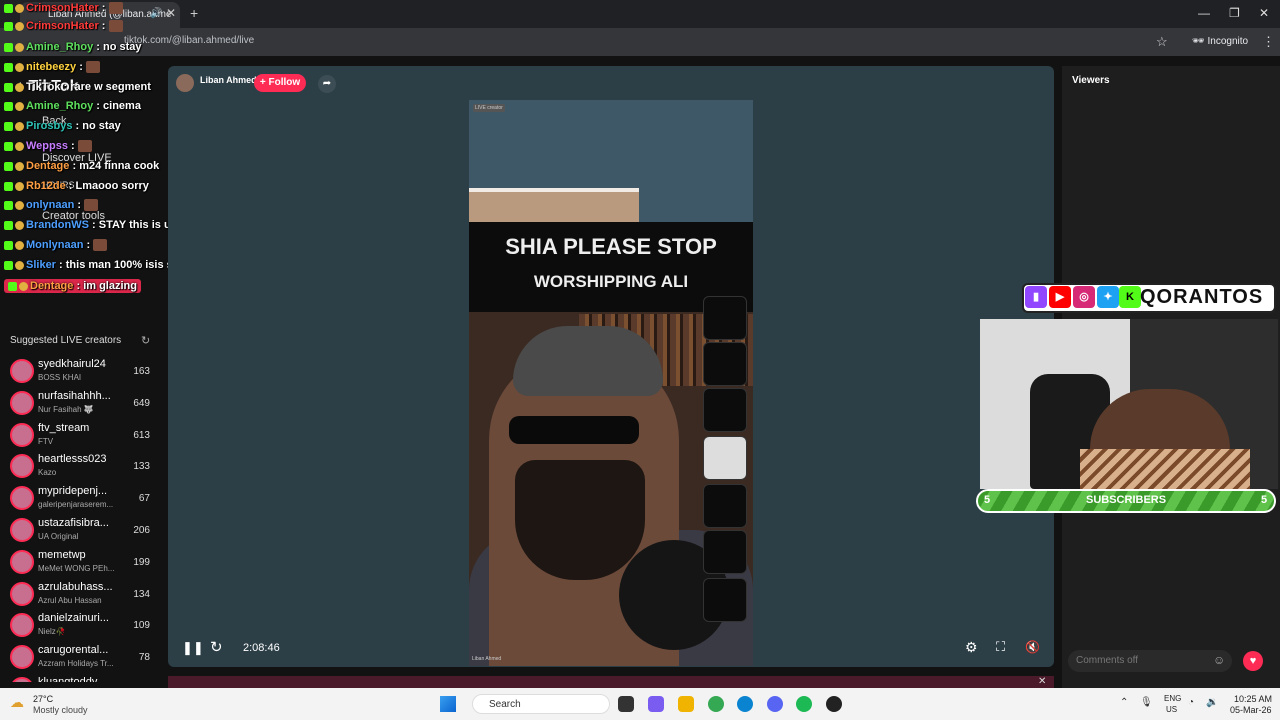 This screenshot has height=720, width=1280. Describe the element at coordinates (656, 704) in the screenshot. I see `copilot-icon` at that location.